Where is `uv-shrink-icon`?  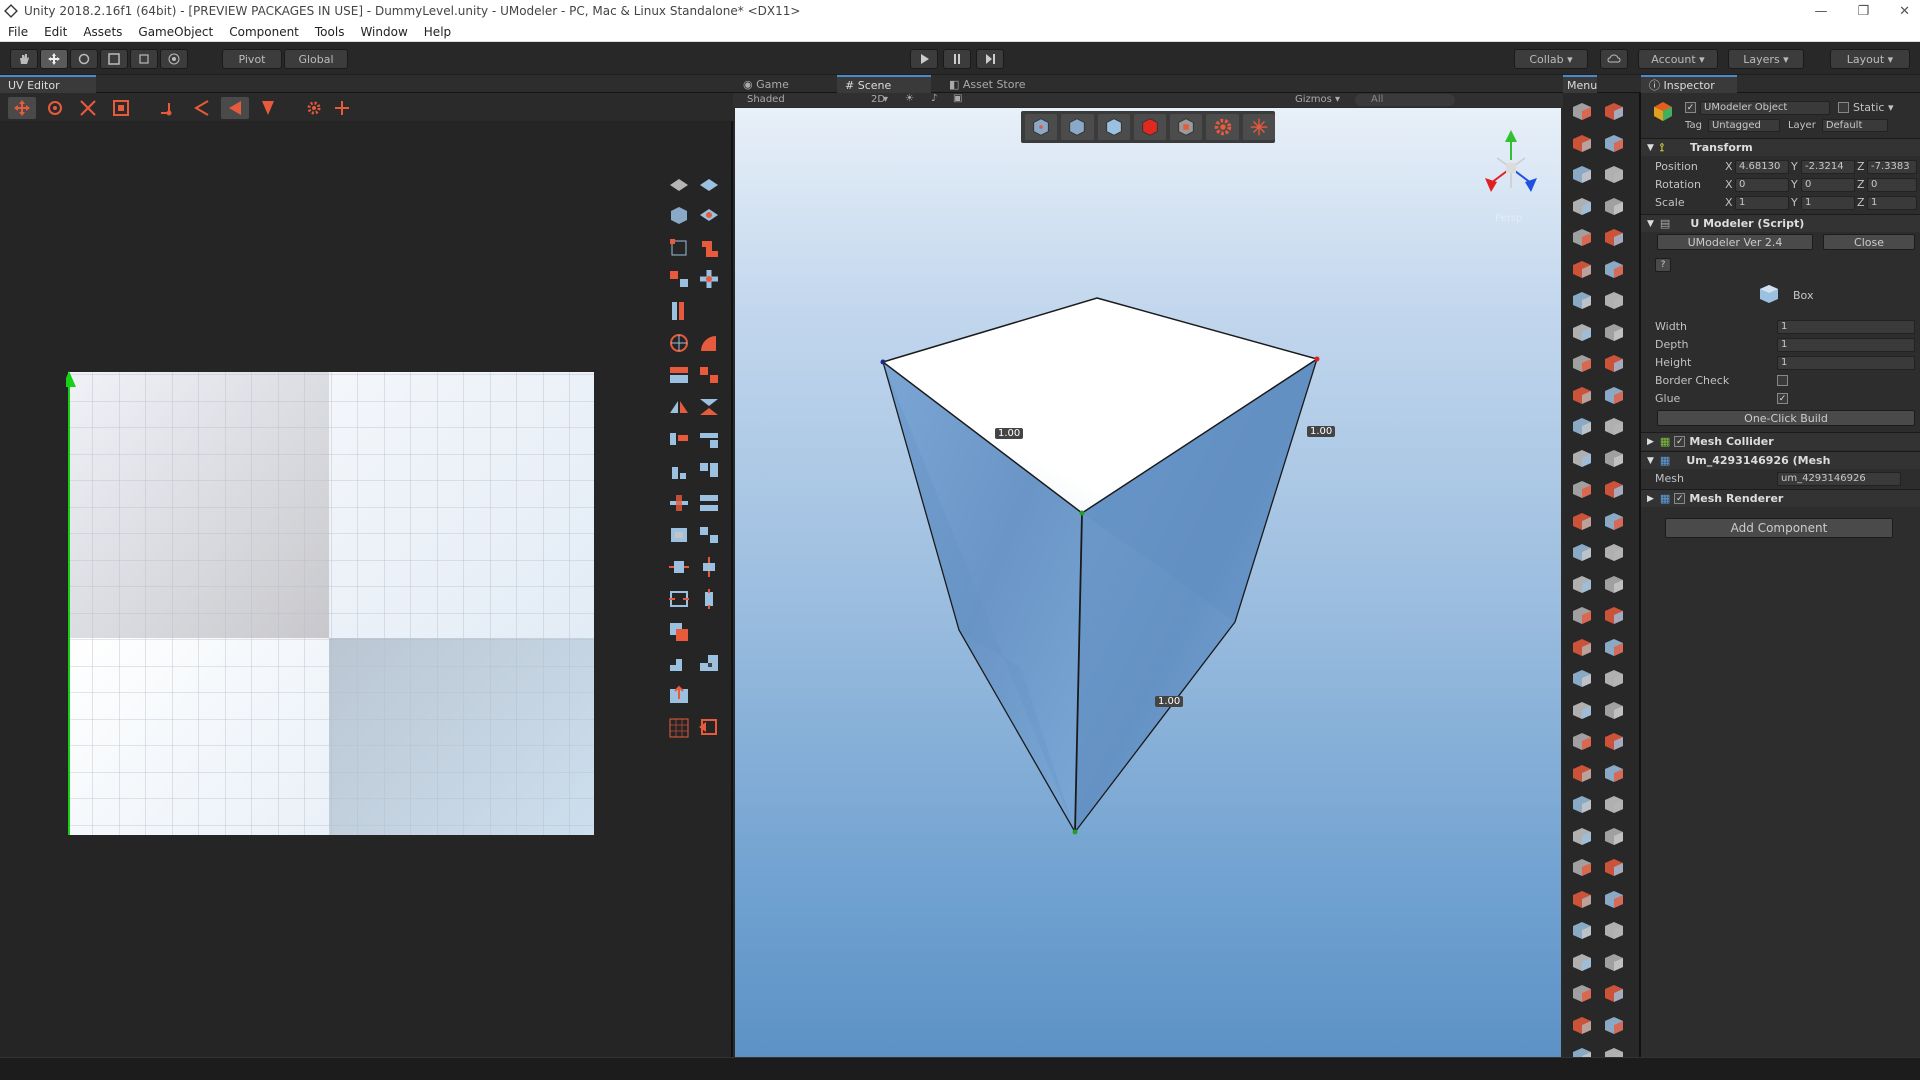 uv-shrink-icon is located at coordinates (679, 599).